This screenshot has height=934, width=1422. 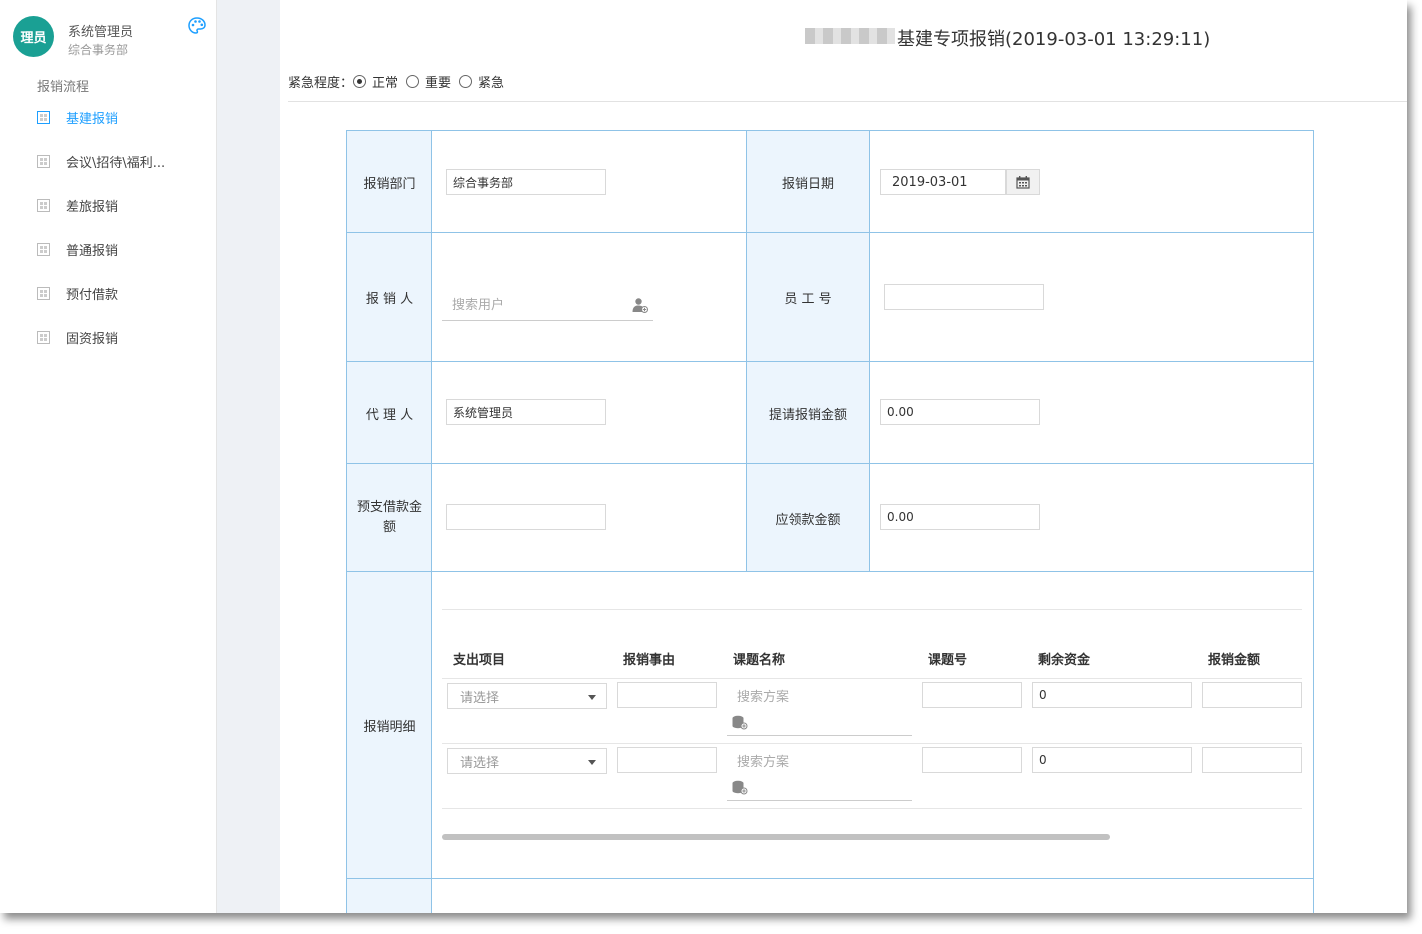 What do you see at coordinates (92, 295) in the screenshot?
I see `sidebar-item-label: 预付借款` at bounding box center [92, 295].